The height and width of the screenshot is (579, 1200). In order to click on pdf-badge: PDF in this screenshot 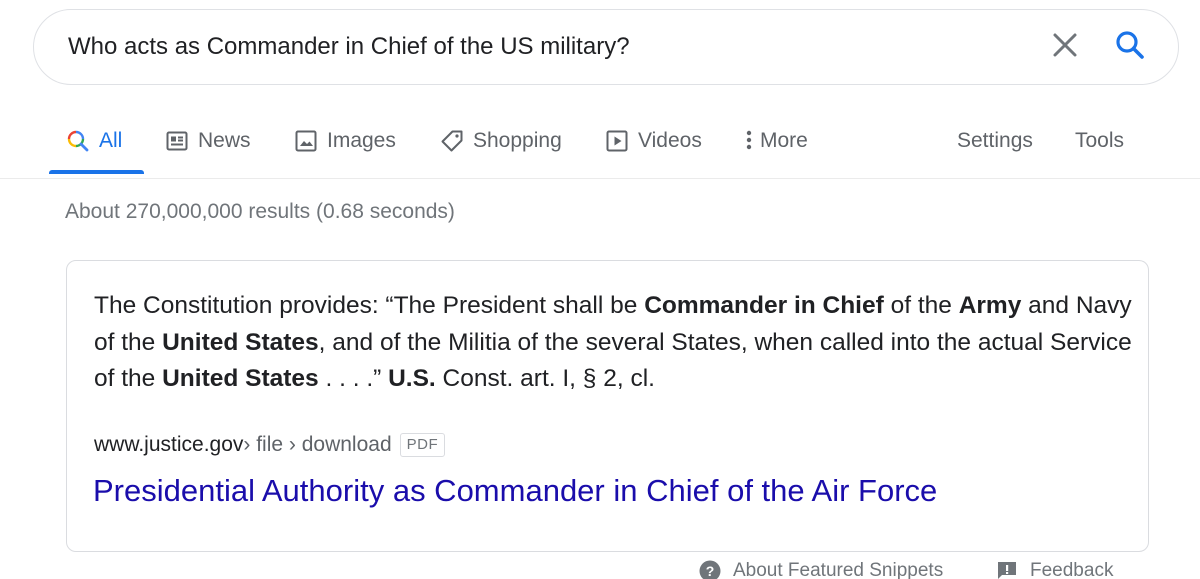, I will do `click(422, 445)`.